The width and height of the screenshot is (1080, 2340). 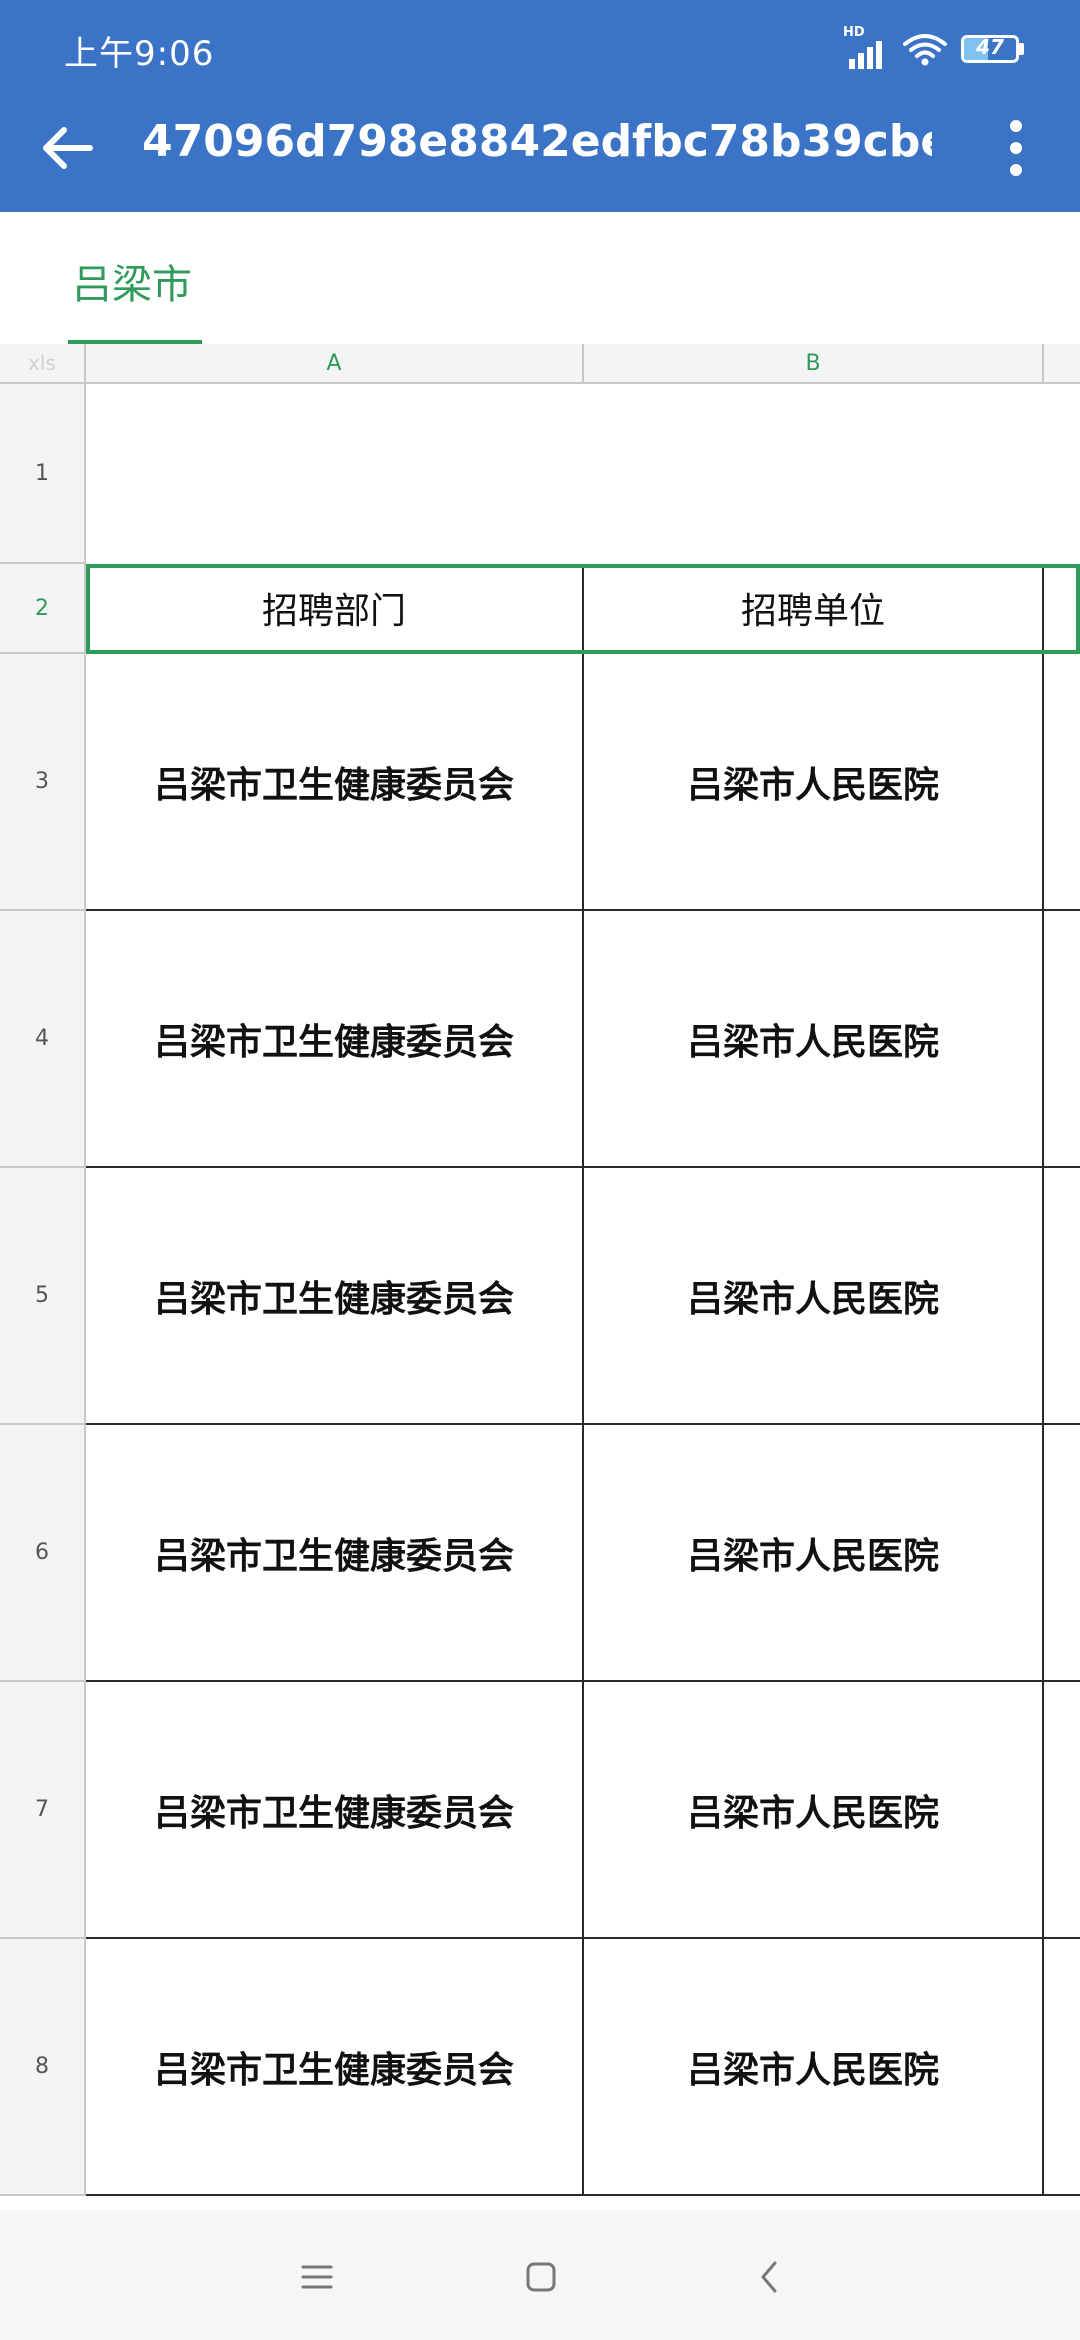 What do you see at coordinates (335, 1296) in the screenshot?
I see `cell-a5: 吕梁市卫生健康委员会` at bounding box center [335, 1296].